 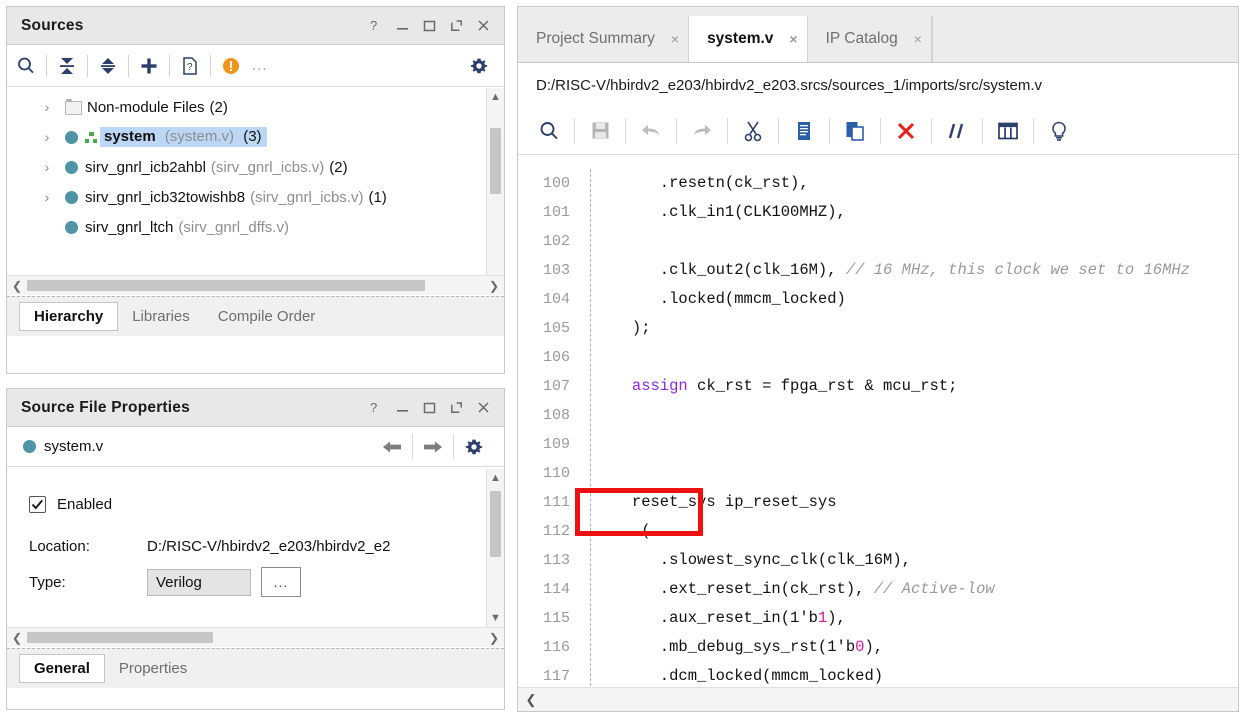 I want to click on code-text: .mb_debug_sys_rst(1'b, so click(x=730, y=647).